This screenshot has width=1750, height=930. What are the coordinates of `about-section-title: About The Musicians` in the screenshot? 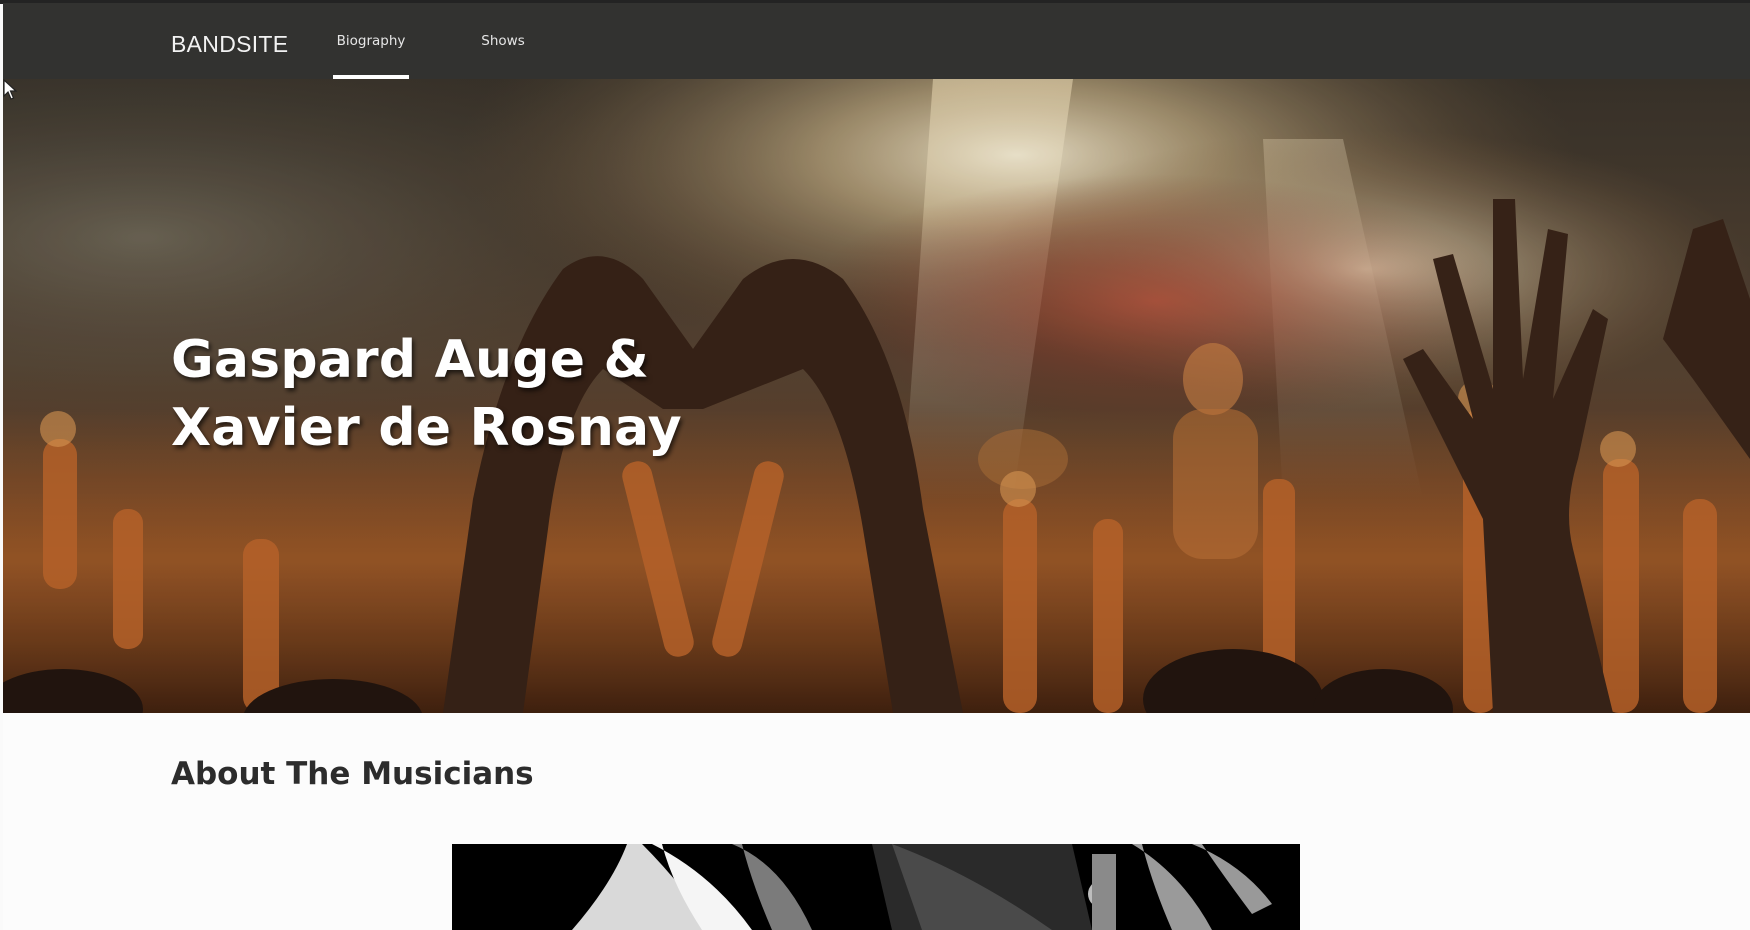 It's located at (352, 774).